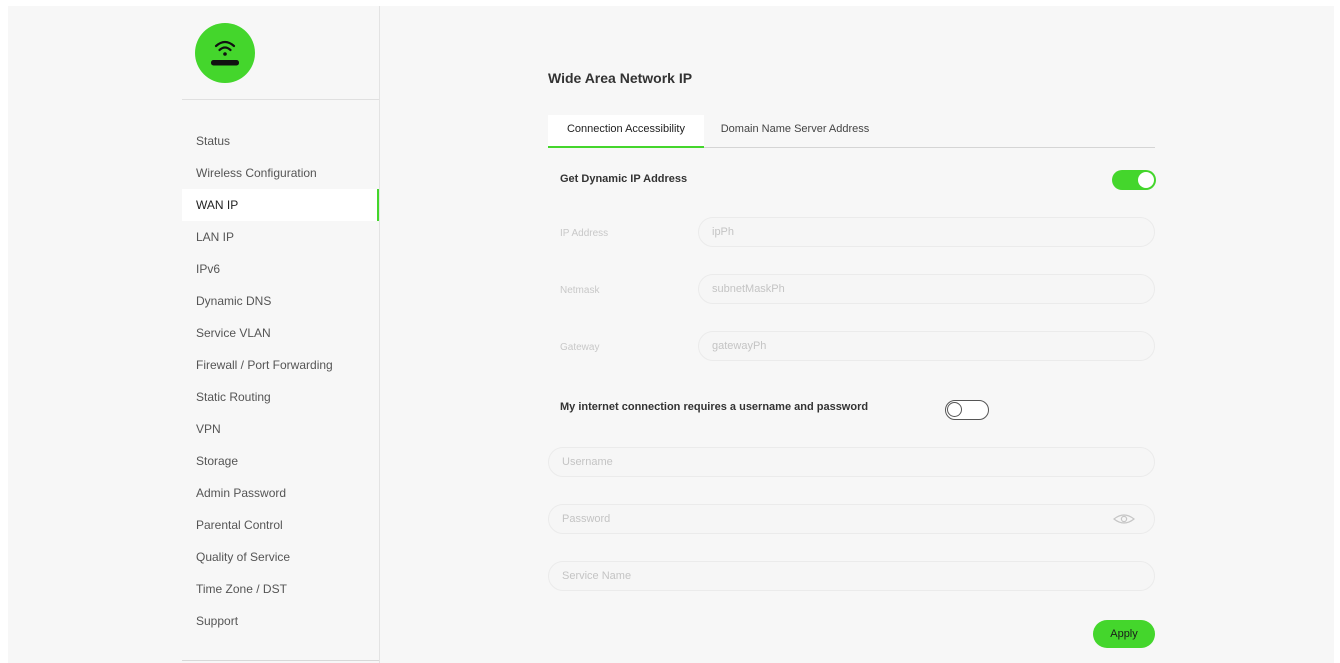 The width and height of the screenshot is (1340, 663). I want to click on username-input, so click(851, 462).